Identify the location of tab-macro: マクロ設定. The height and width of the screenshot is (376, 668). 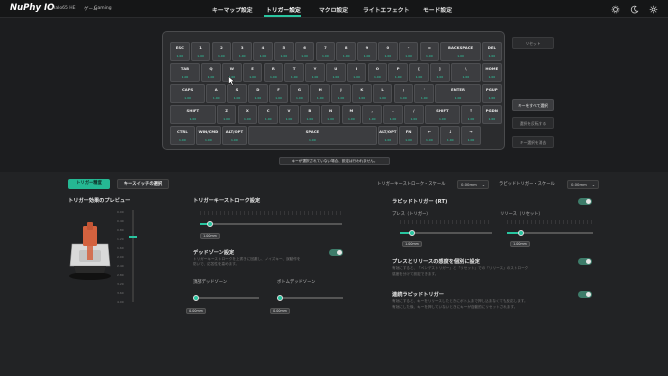
(333, 9).